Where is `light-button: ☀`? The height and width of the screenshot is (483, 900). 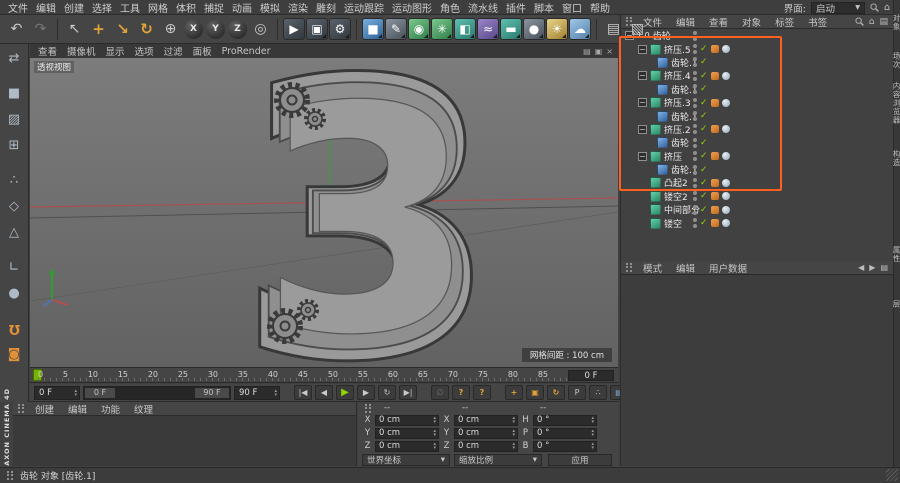
light-button: ☀ is located at coordinates (557, 29).